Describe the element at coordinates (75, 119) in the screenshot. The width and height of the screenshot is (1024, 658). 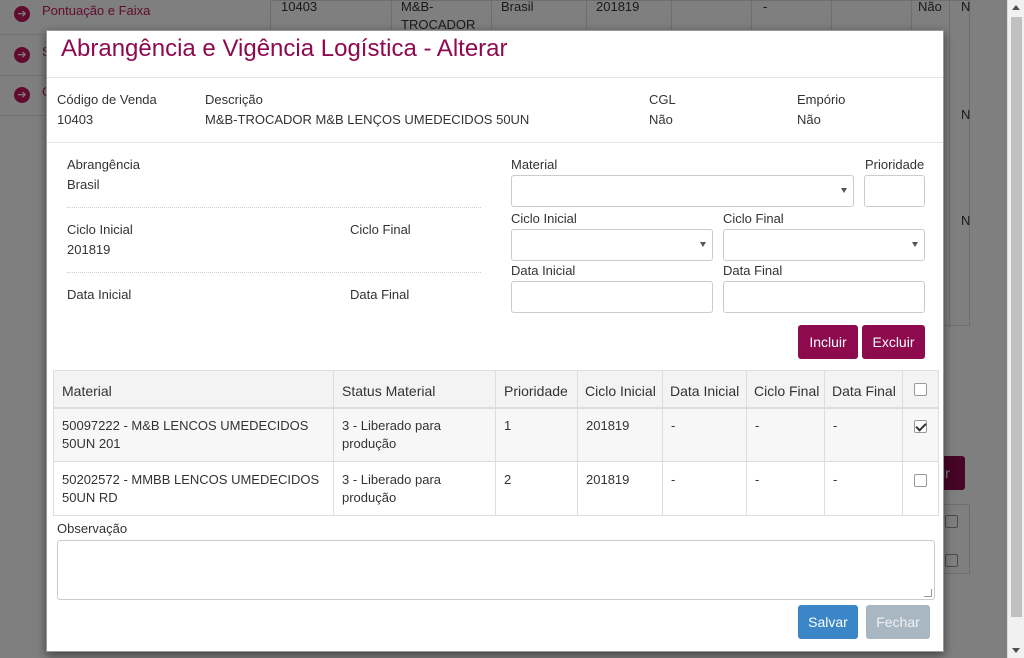
I see `codigo-venda-value: 10403` at that location.